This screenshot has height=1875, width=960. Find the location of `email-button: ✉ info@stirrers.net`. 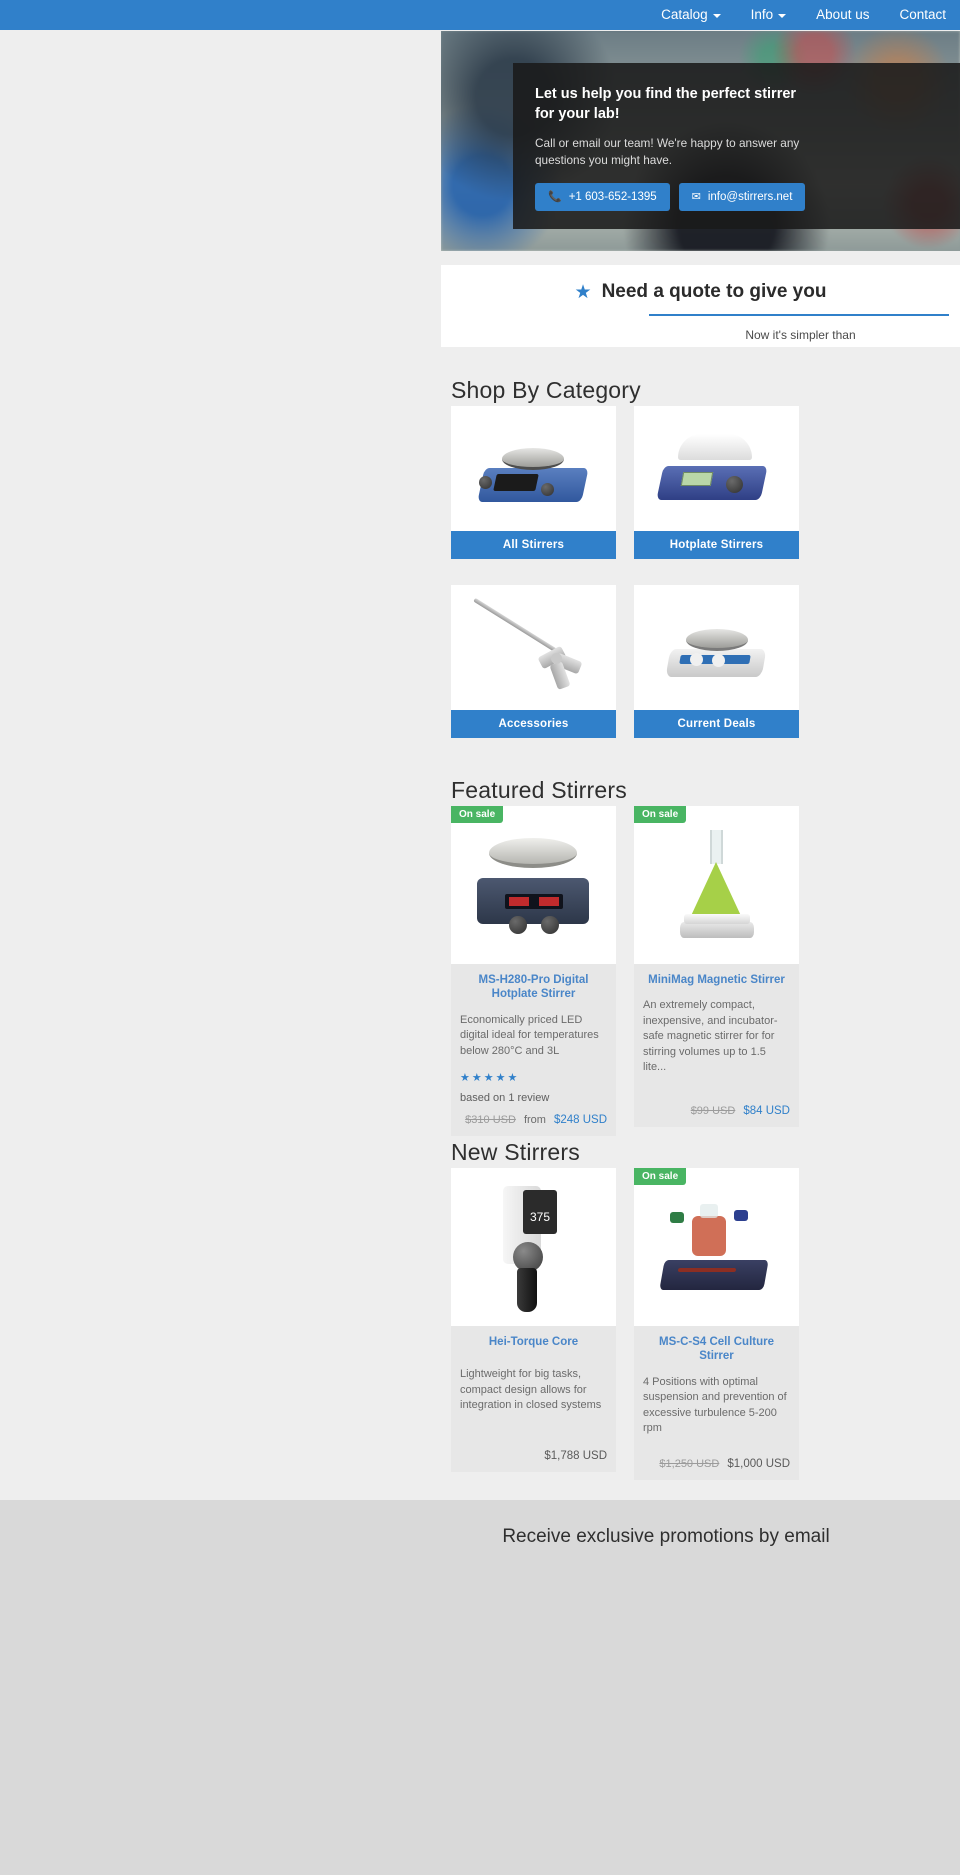

email-button: ✉ info@stirrers.net is located at coordinates (742, 197).